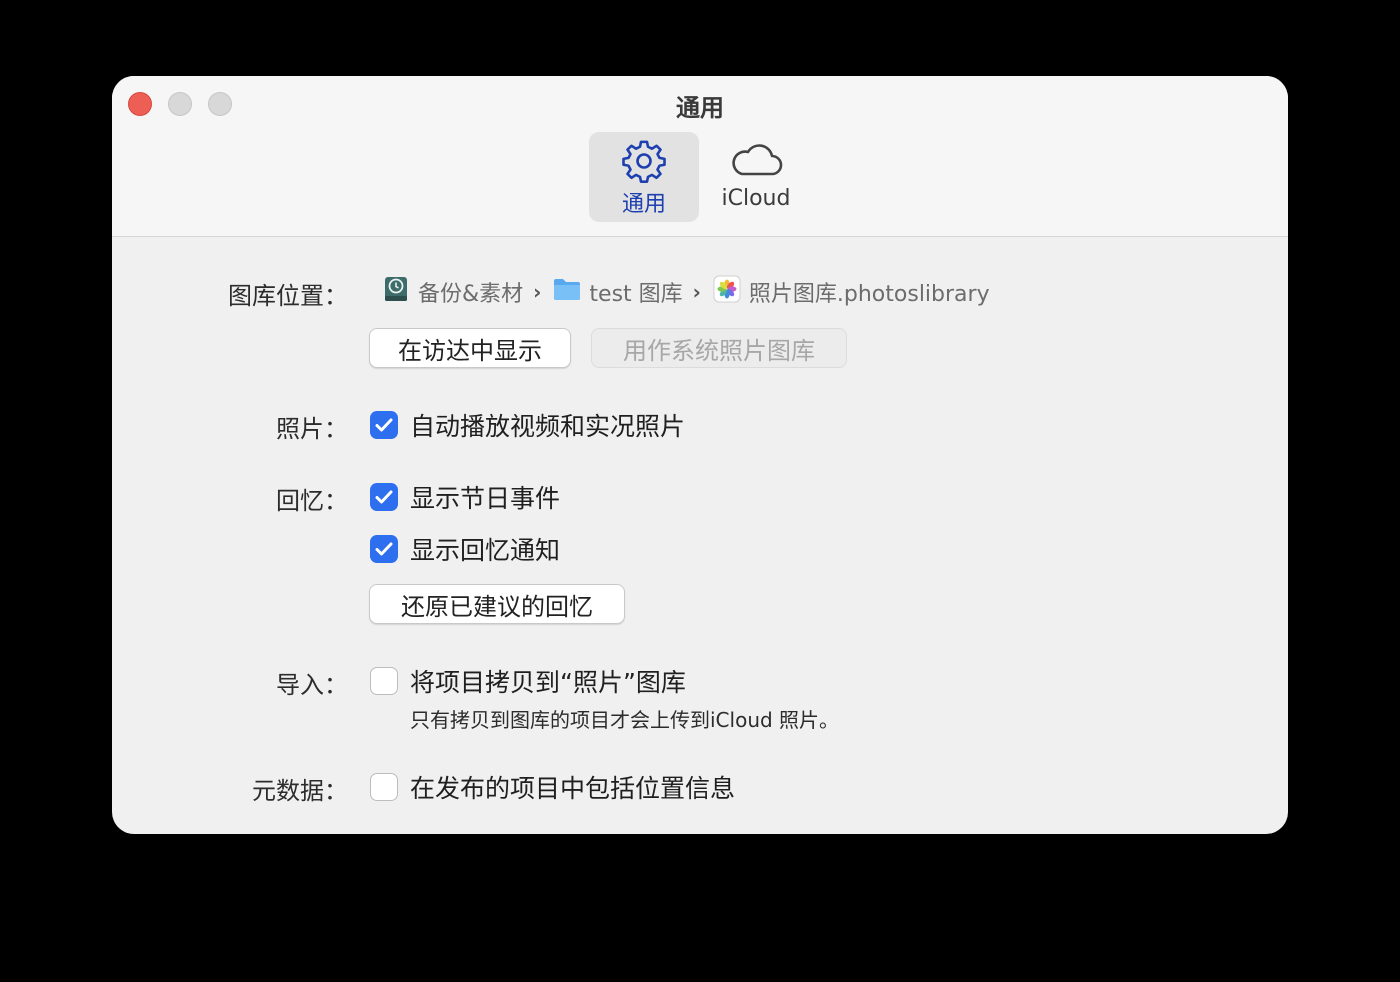 The height and width of the screenshot is (982, 1400). Describe the element at coordinates (700, 156) in the screenshot. I see `toolbar: 通用 通用 iCloud` at that location.